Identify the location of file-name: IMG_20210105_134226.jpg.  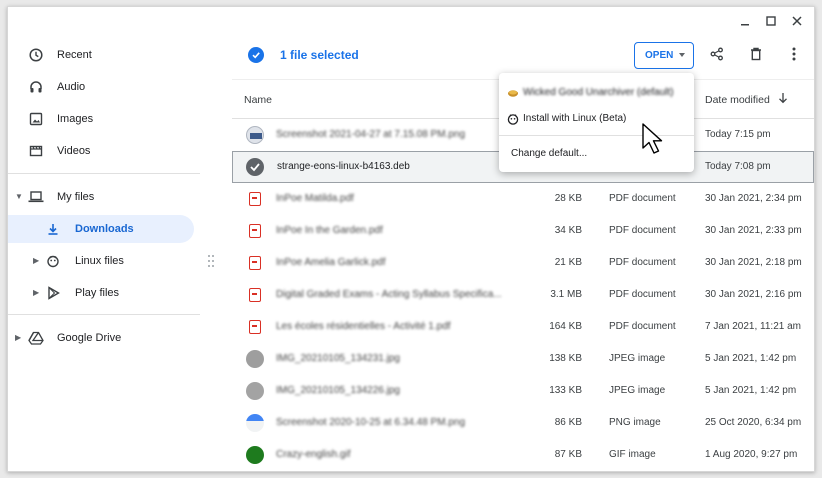
(338, 390).